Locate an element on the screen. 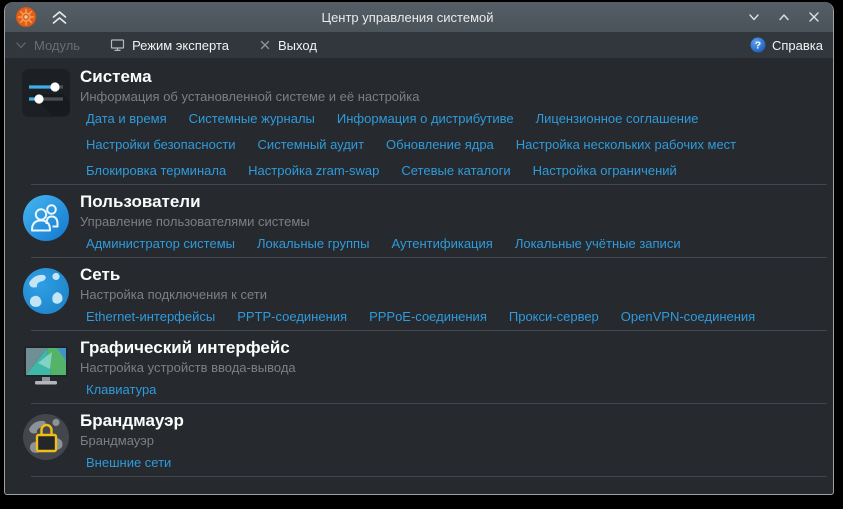 The width and height of the screenshot is (843, 509). section-subtitle: Настройка устройств ввода-вывода is located at coordinates (188, 367).